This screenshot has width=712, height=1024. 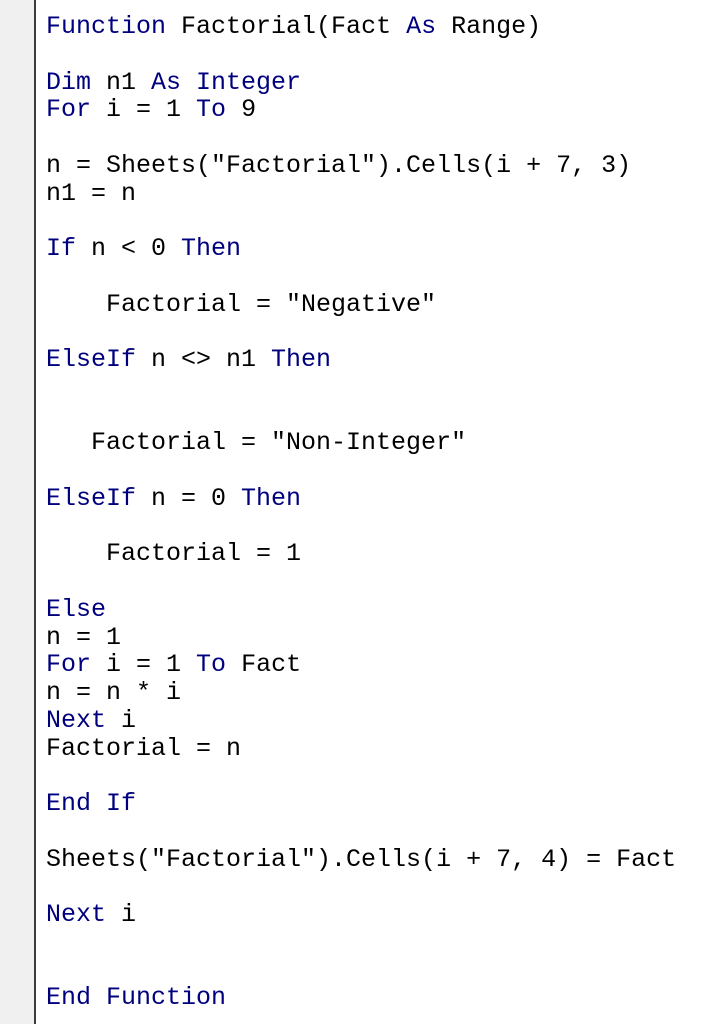 I want to click on editor-margin-gutter, so click(x=18, y=512).